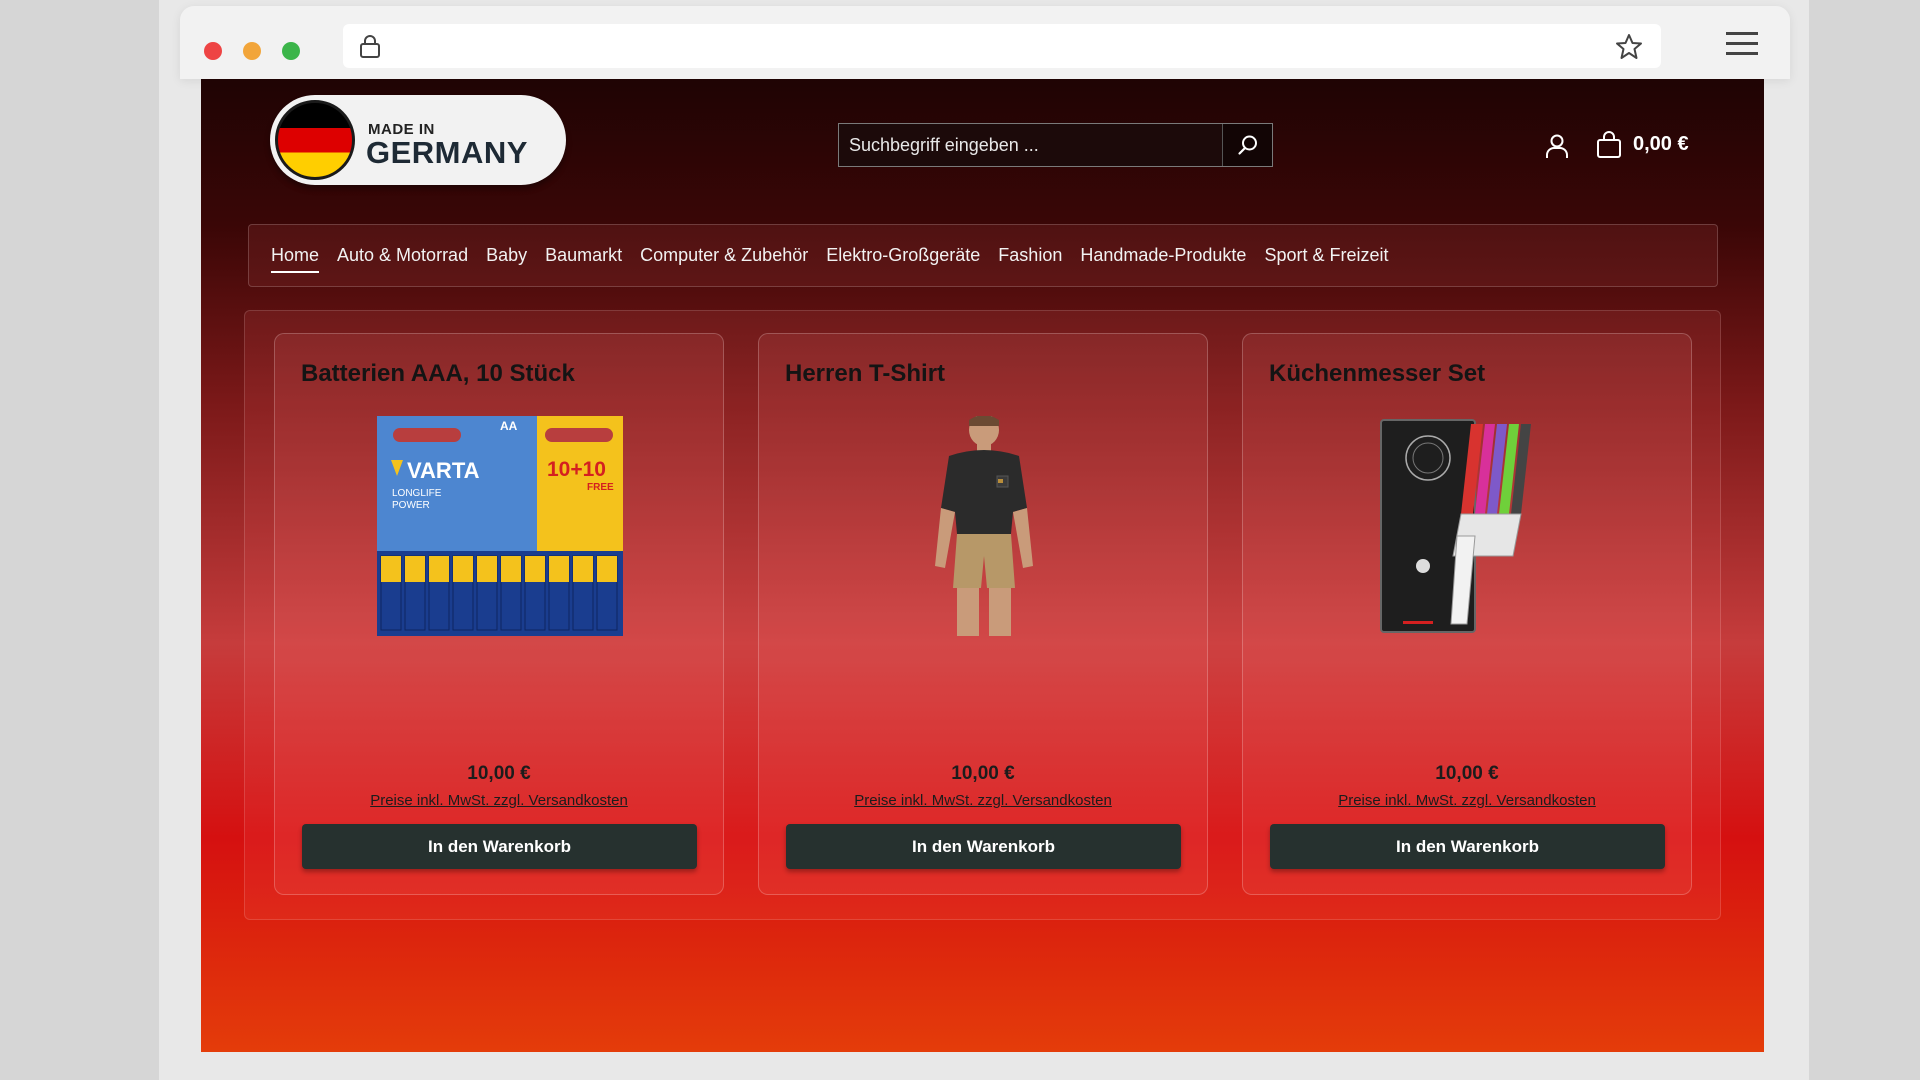 The width and height of the screenshot is (1920, 1080). Describe the element at coordinates (724, 255) in the screenshot. I see `nav-item-computer-zubehoer: Computer & Zubehör` at that location.